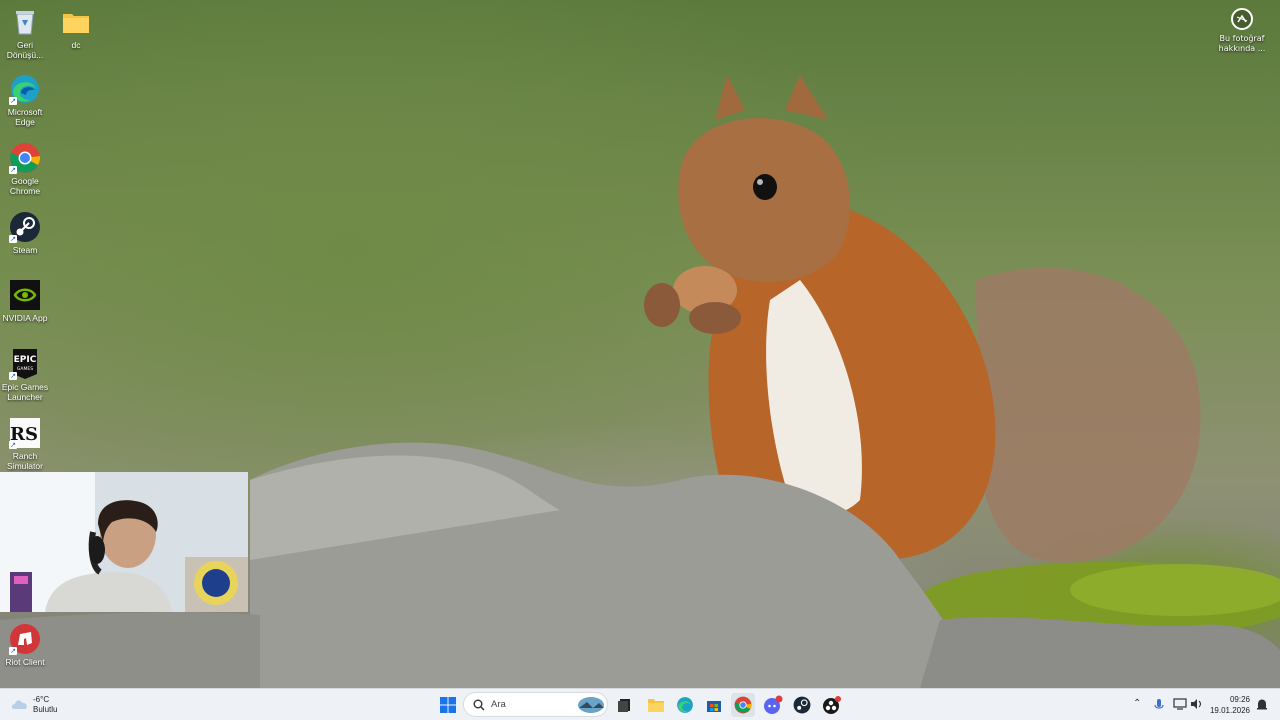  What do you see at coordinates (25, 117) in the screenshot?
I see `desktop-icon-label: Microsoft Edge` at bounding box center [25, 117].